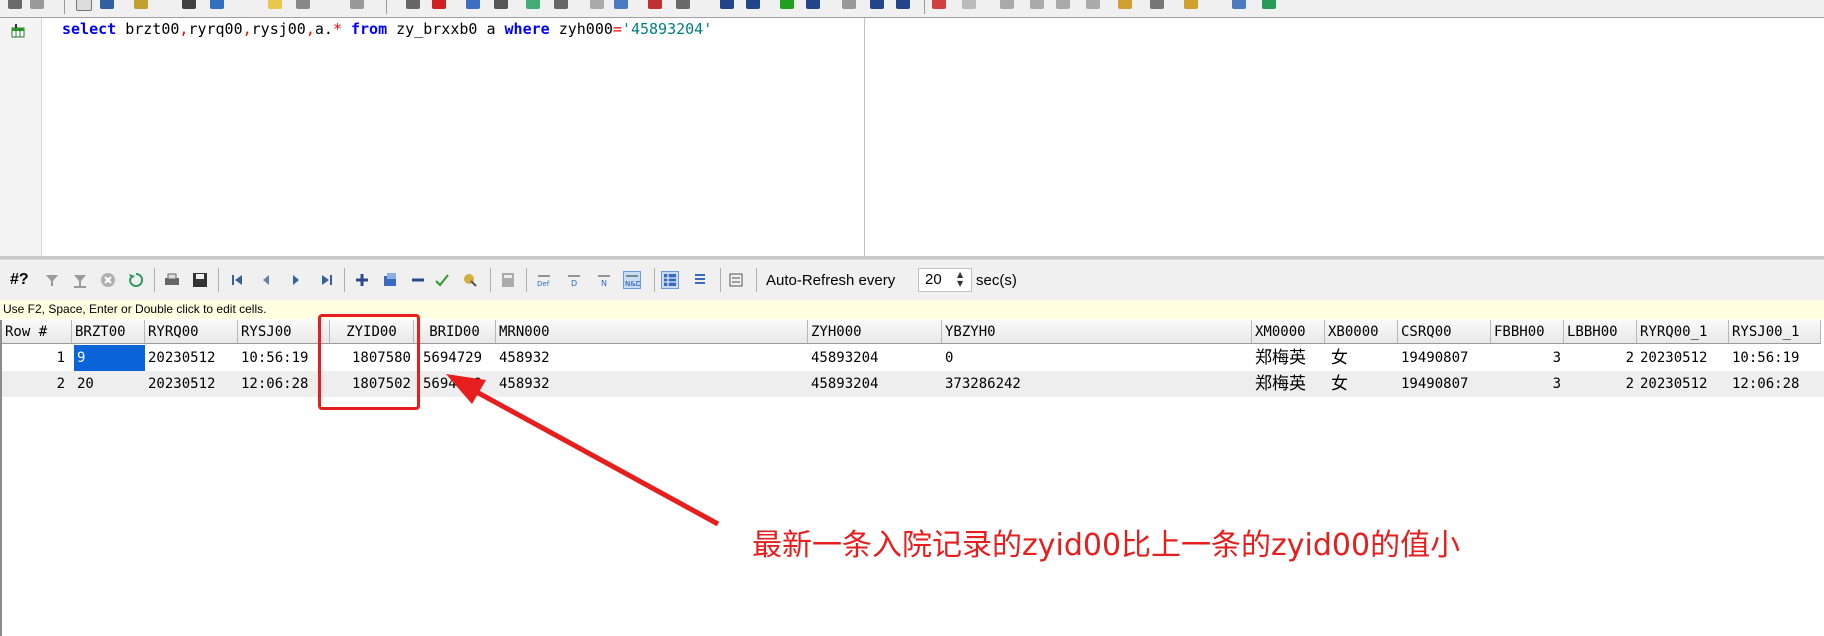 The height and width of the screenshot is (636, 1824). I want to click on rysj00-cell: 12:06:28, so click(284, 384).